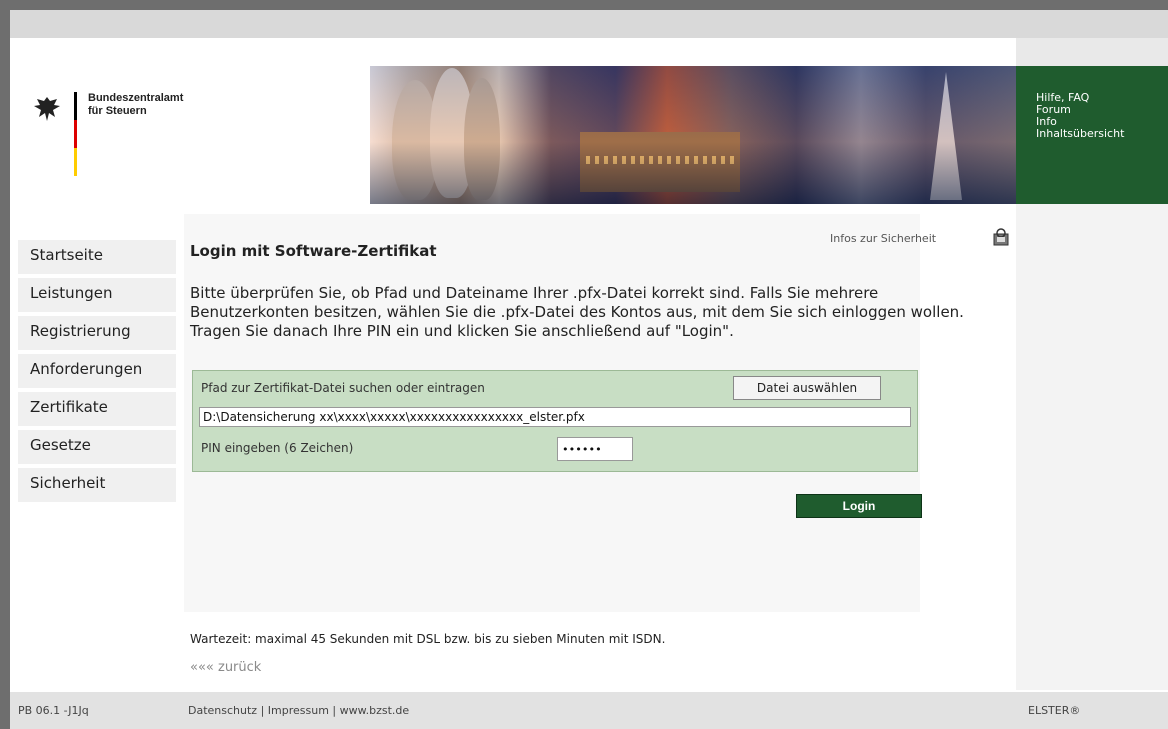 Image resolution: width=1168 pixels, height=729 pixels. Describe the element at coordinates (117, 111) in the screenshot. I see `org-name-line2: für Steuern` at that location.